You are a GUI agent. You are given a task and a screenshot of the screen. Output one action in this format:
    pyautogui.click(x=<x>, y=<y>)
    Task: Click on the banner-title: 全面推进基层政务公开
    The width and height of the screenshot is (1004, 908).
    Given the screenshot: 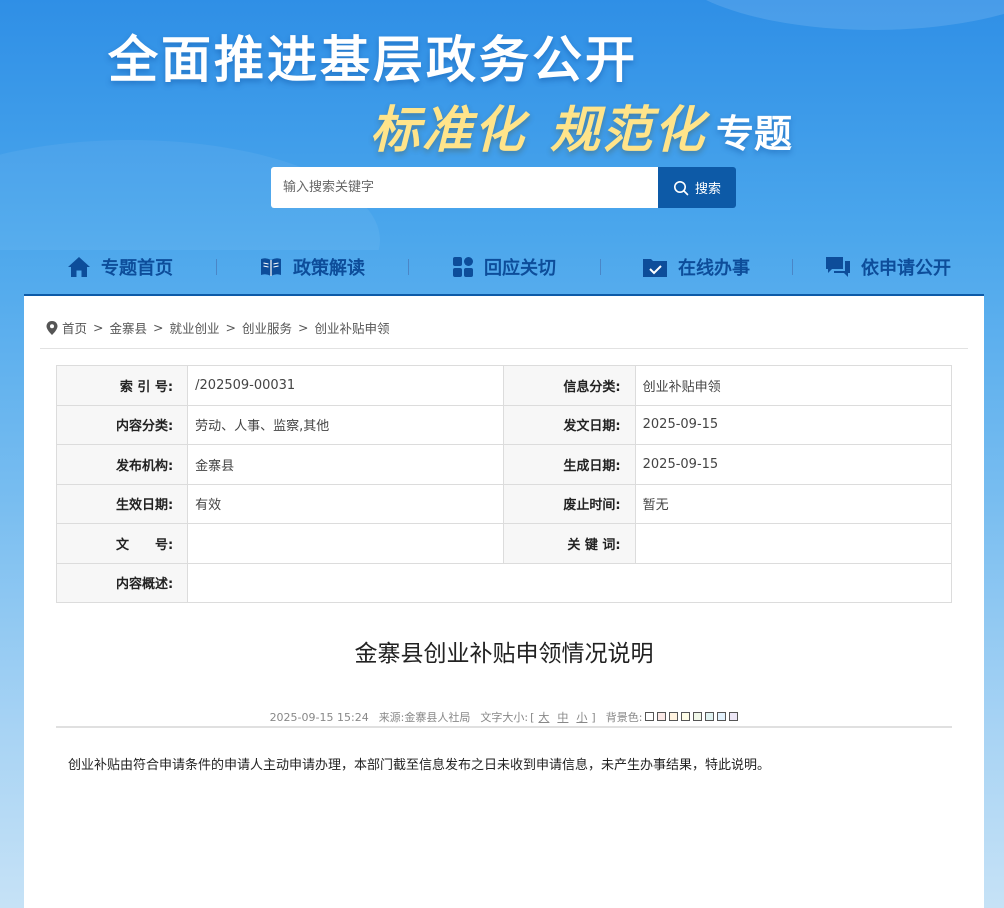 What is the action you would take?
    pyautogui.click(x=373, y=60)
    